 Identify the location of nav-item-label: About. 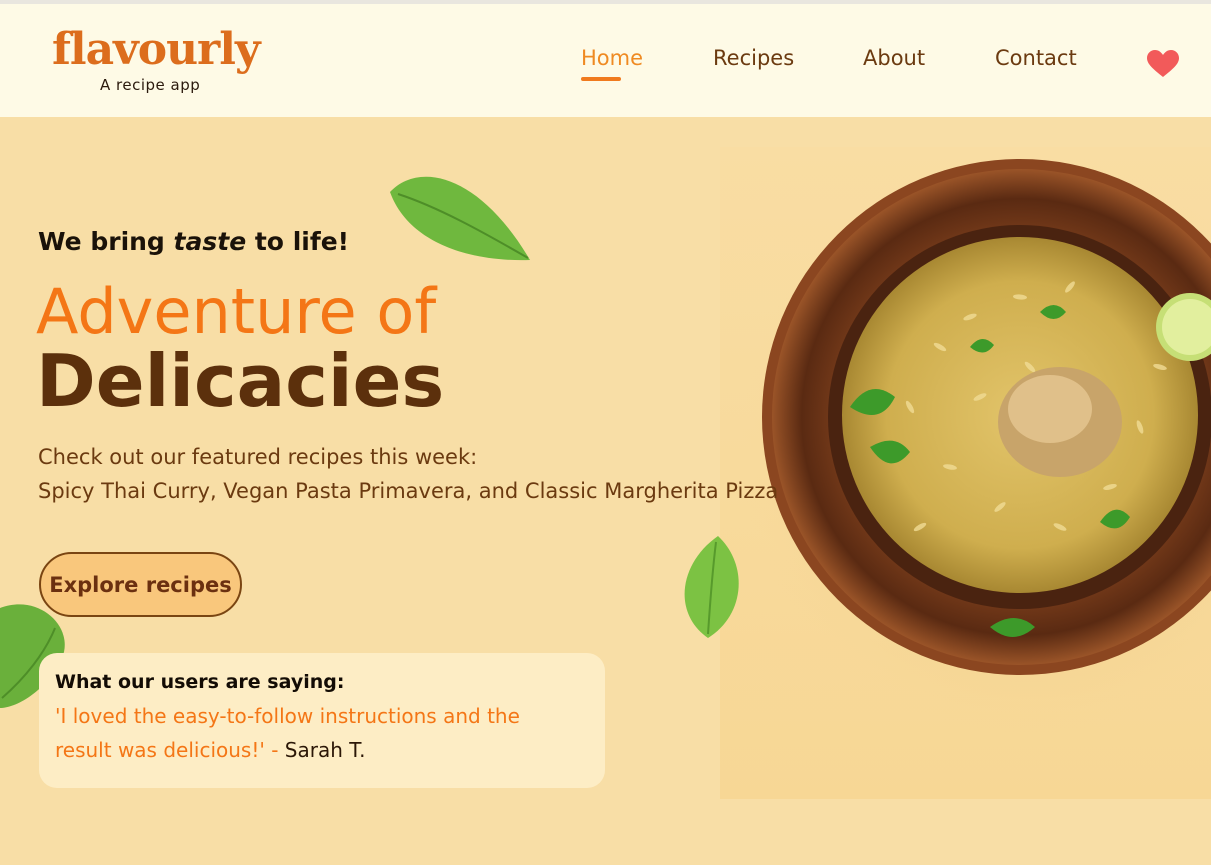
(894, 58).